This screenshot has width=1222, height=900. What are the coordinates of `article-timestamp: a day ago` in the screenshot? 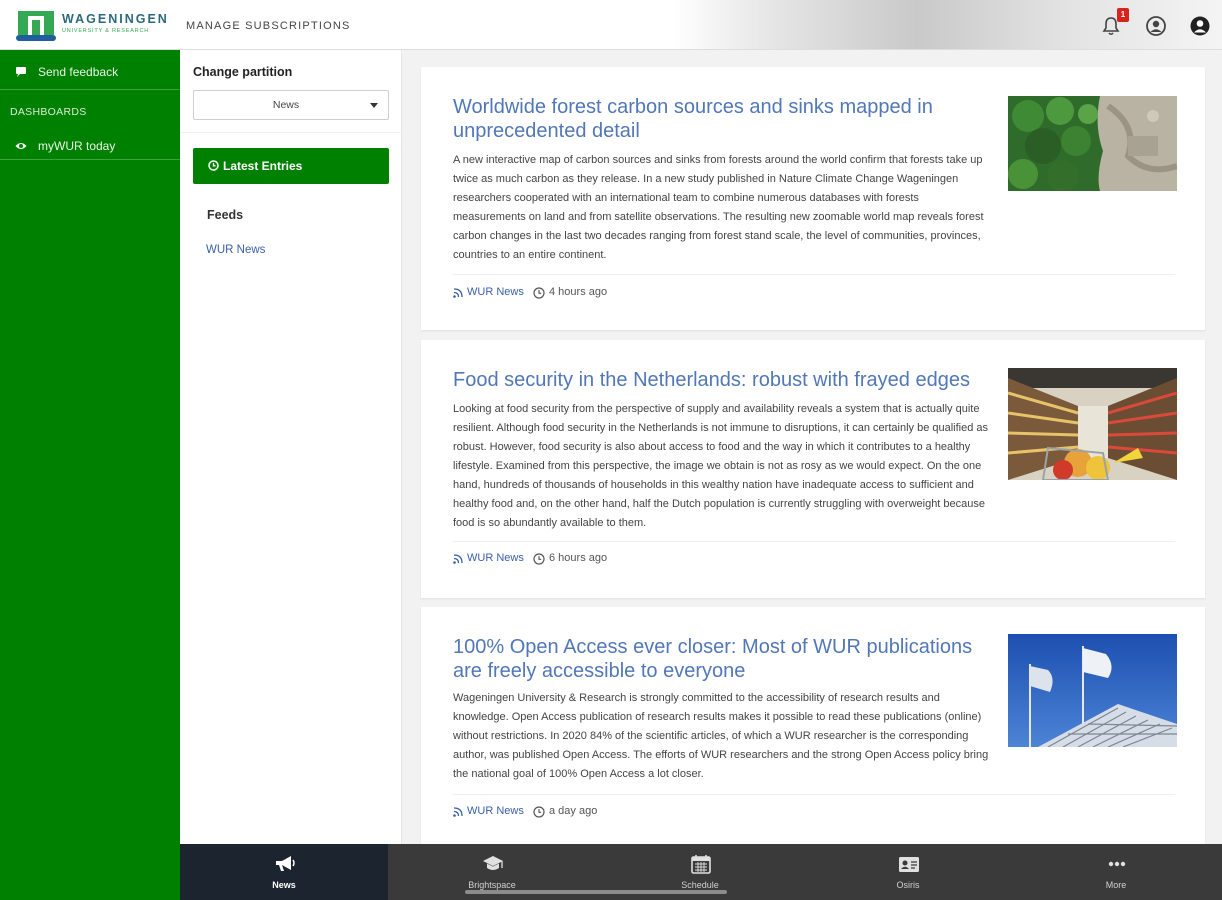 It's located at (573, 811).